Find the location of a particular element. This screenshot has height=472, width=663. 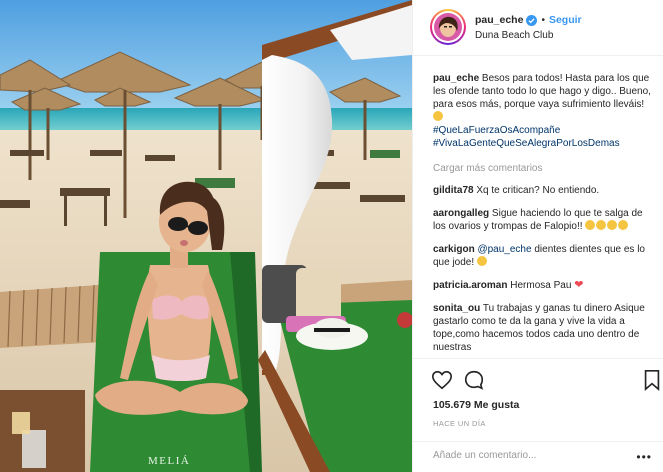

post-header: pau_eche • Seguir Duna Beach Club is located at coordinates (538, 28).